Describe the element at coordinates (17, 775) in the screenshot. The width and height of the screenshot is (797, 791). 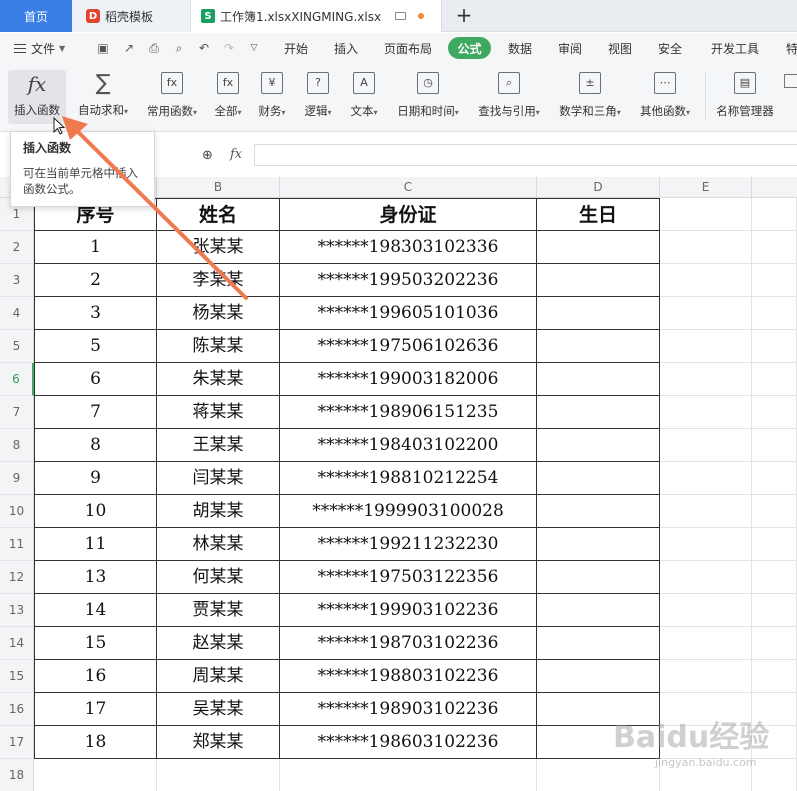
I see `row-header: 18` at that location.